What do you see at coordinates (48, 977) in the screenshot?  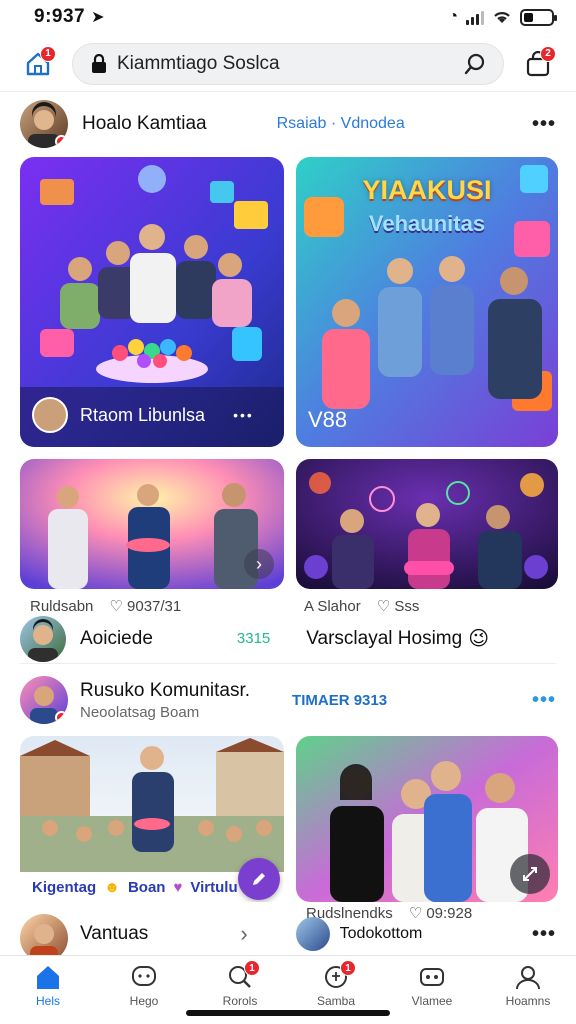 I see `home-icon` at bounding box center [48, 977].